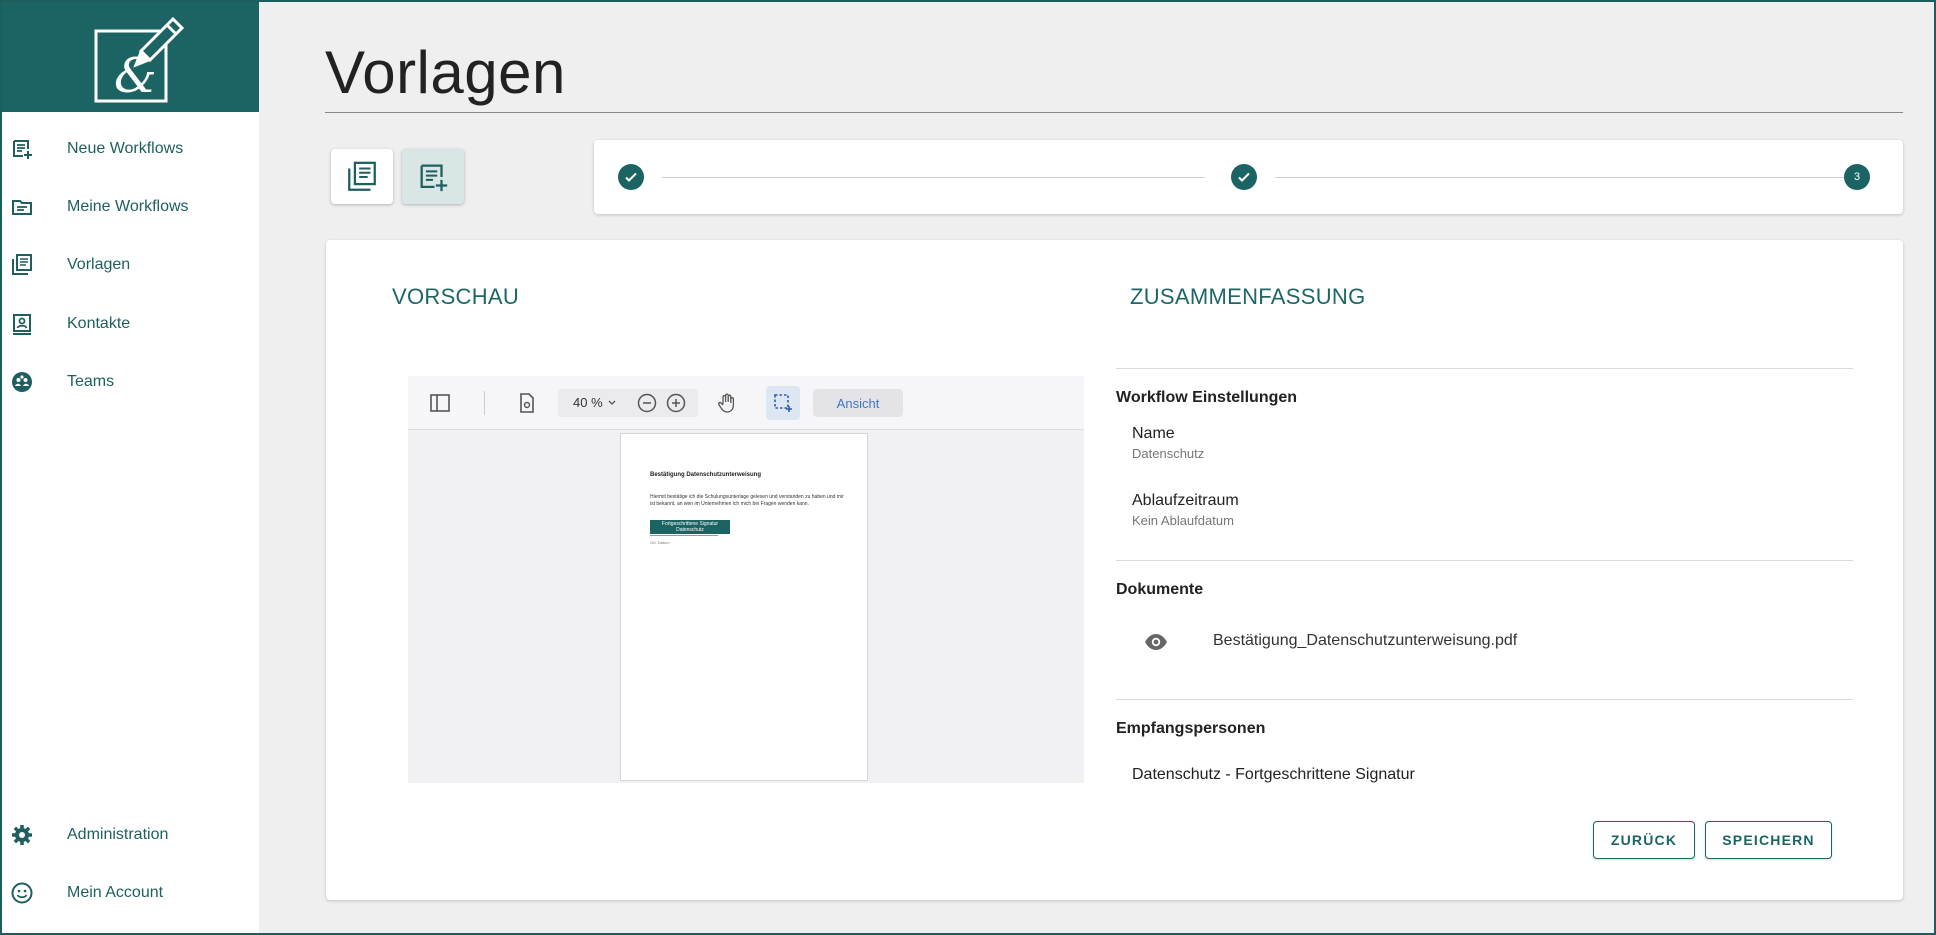 This screenshot has height=935, width=1936. Describe the element at coordinates (22, 382) in the screenshot. I see `teams-icon` at that location.